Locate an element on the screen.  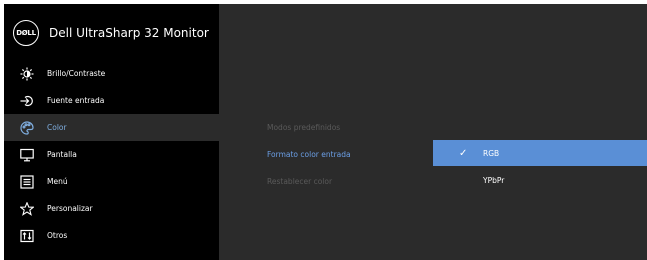
menu-item-label: Color is located at coordinates (57, 127).